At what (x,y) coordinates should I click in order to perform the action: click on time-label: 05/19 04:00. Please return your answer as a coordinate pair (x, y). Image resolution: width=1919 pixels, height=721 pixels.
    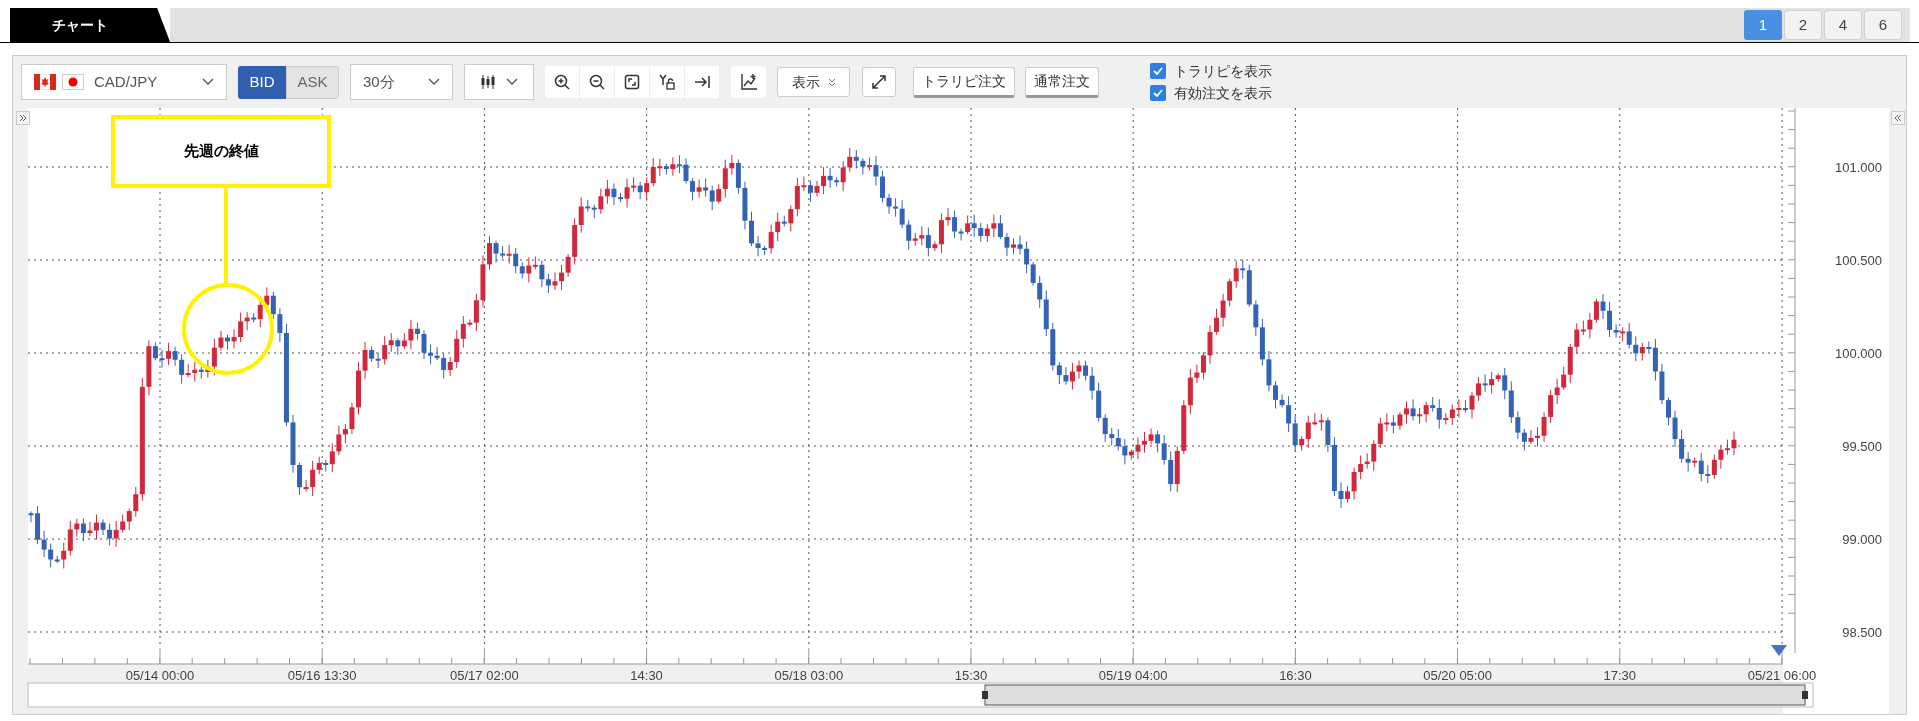
    Looking at the image, I should click on (1133, 675).